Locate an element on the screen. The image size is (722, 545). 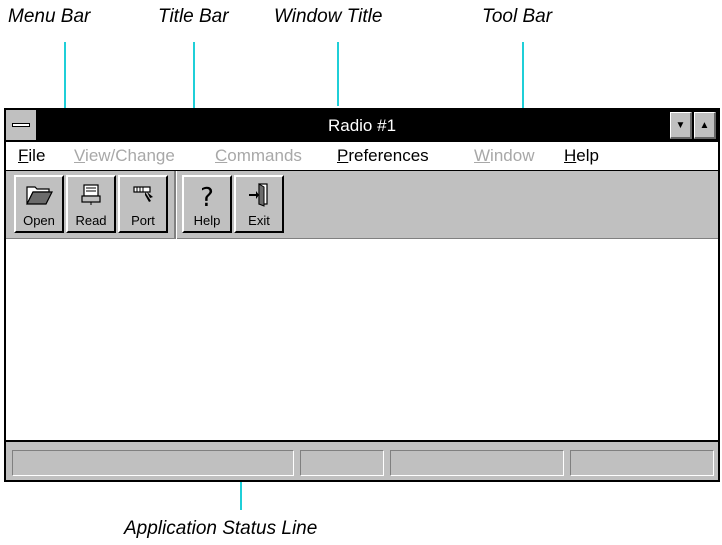
exit-label: Exit is located at coordinates (259, 220).